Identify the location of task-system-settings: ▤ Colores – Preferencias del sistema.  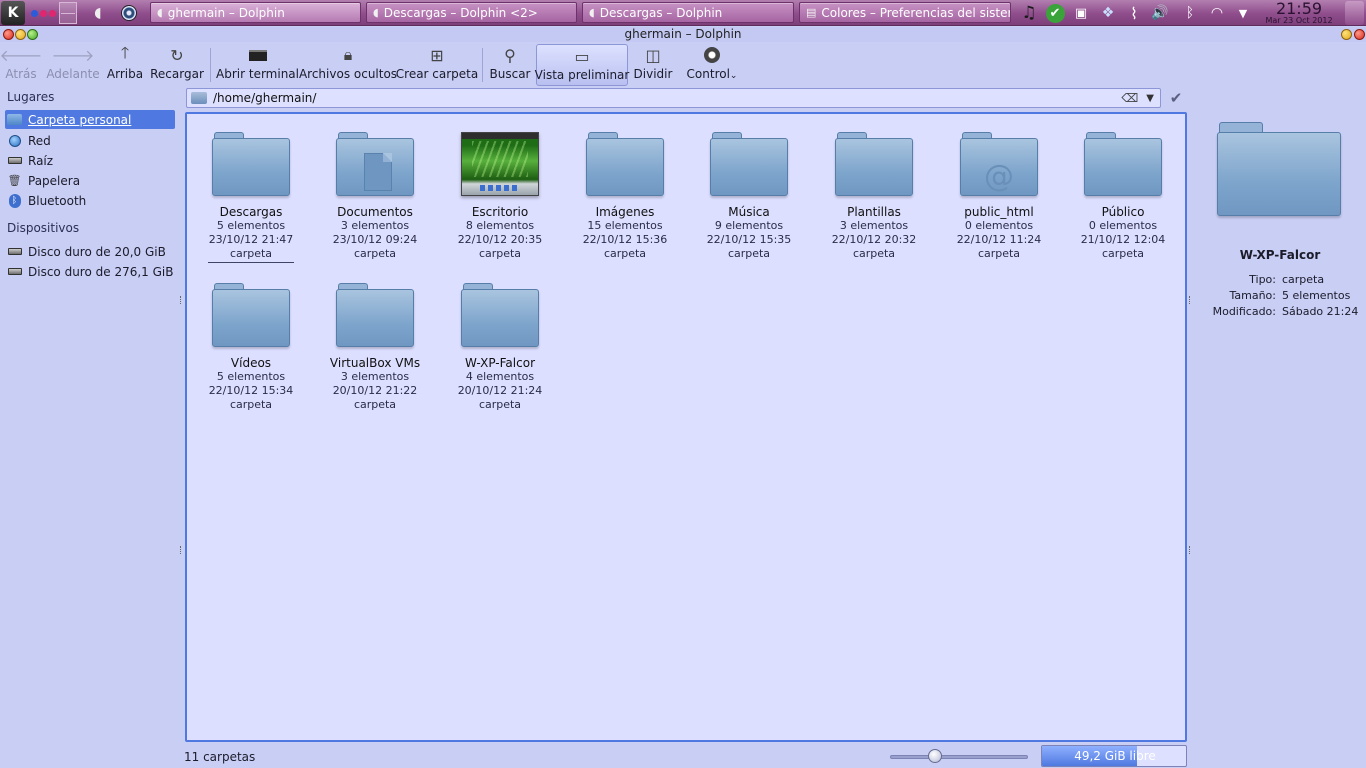
(905, 12).